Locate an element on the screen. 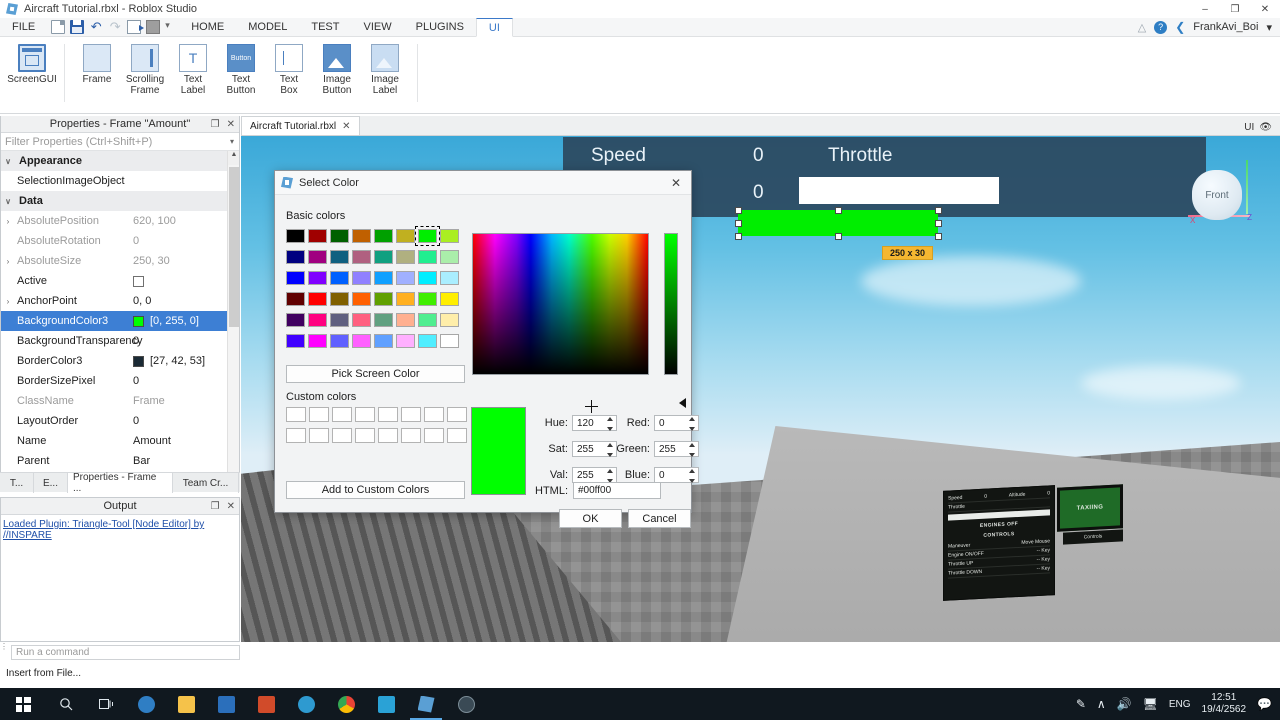  property-row-AbsoluteRotation: AbsoluteRotation 0 is located at coordinates (120, 241).